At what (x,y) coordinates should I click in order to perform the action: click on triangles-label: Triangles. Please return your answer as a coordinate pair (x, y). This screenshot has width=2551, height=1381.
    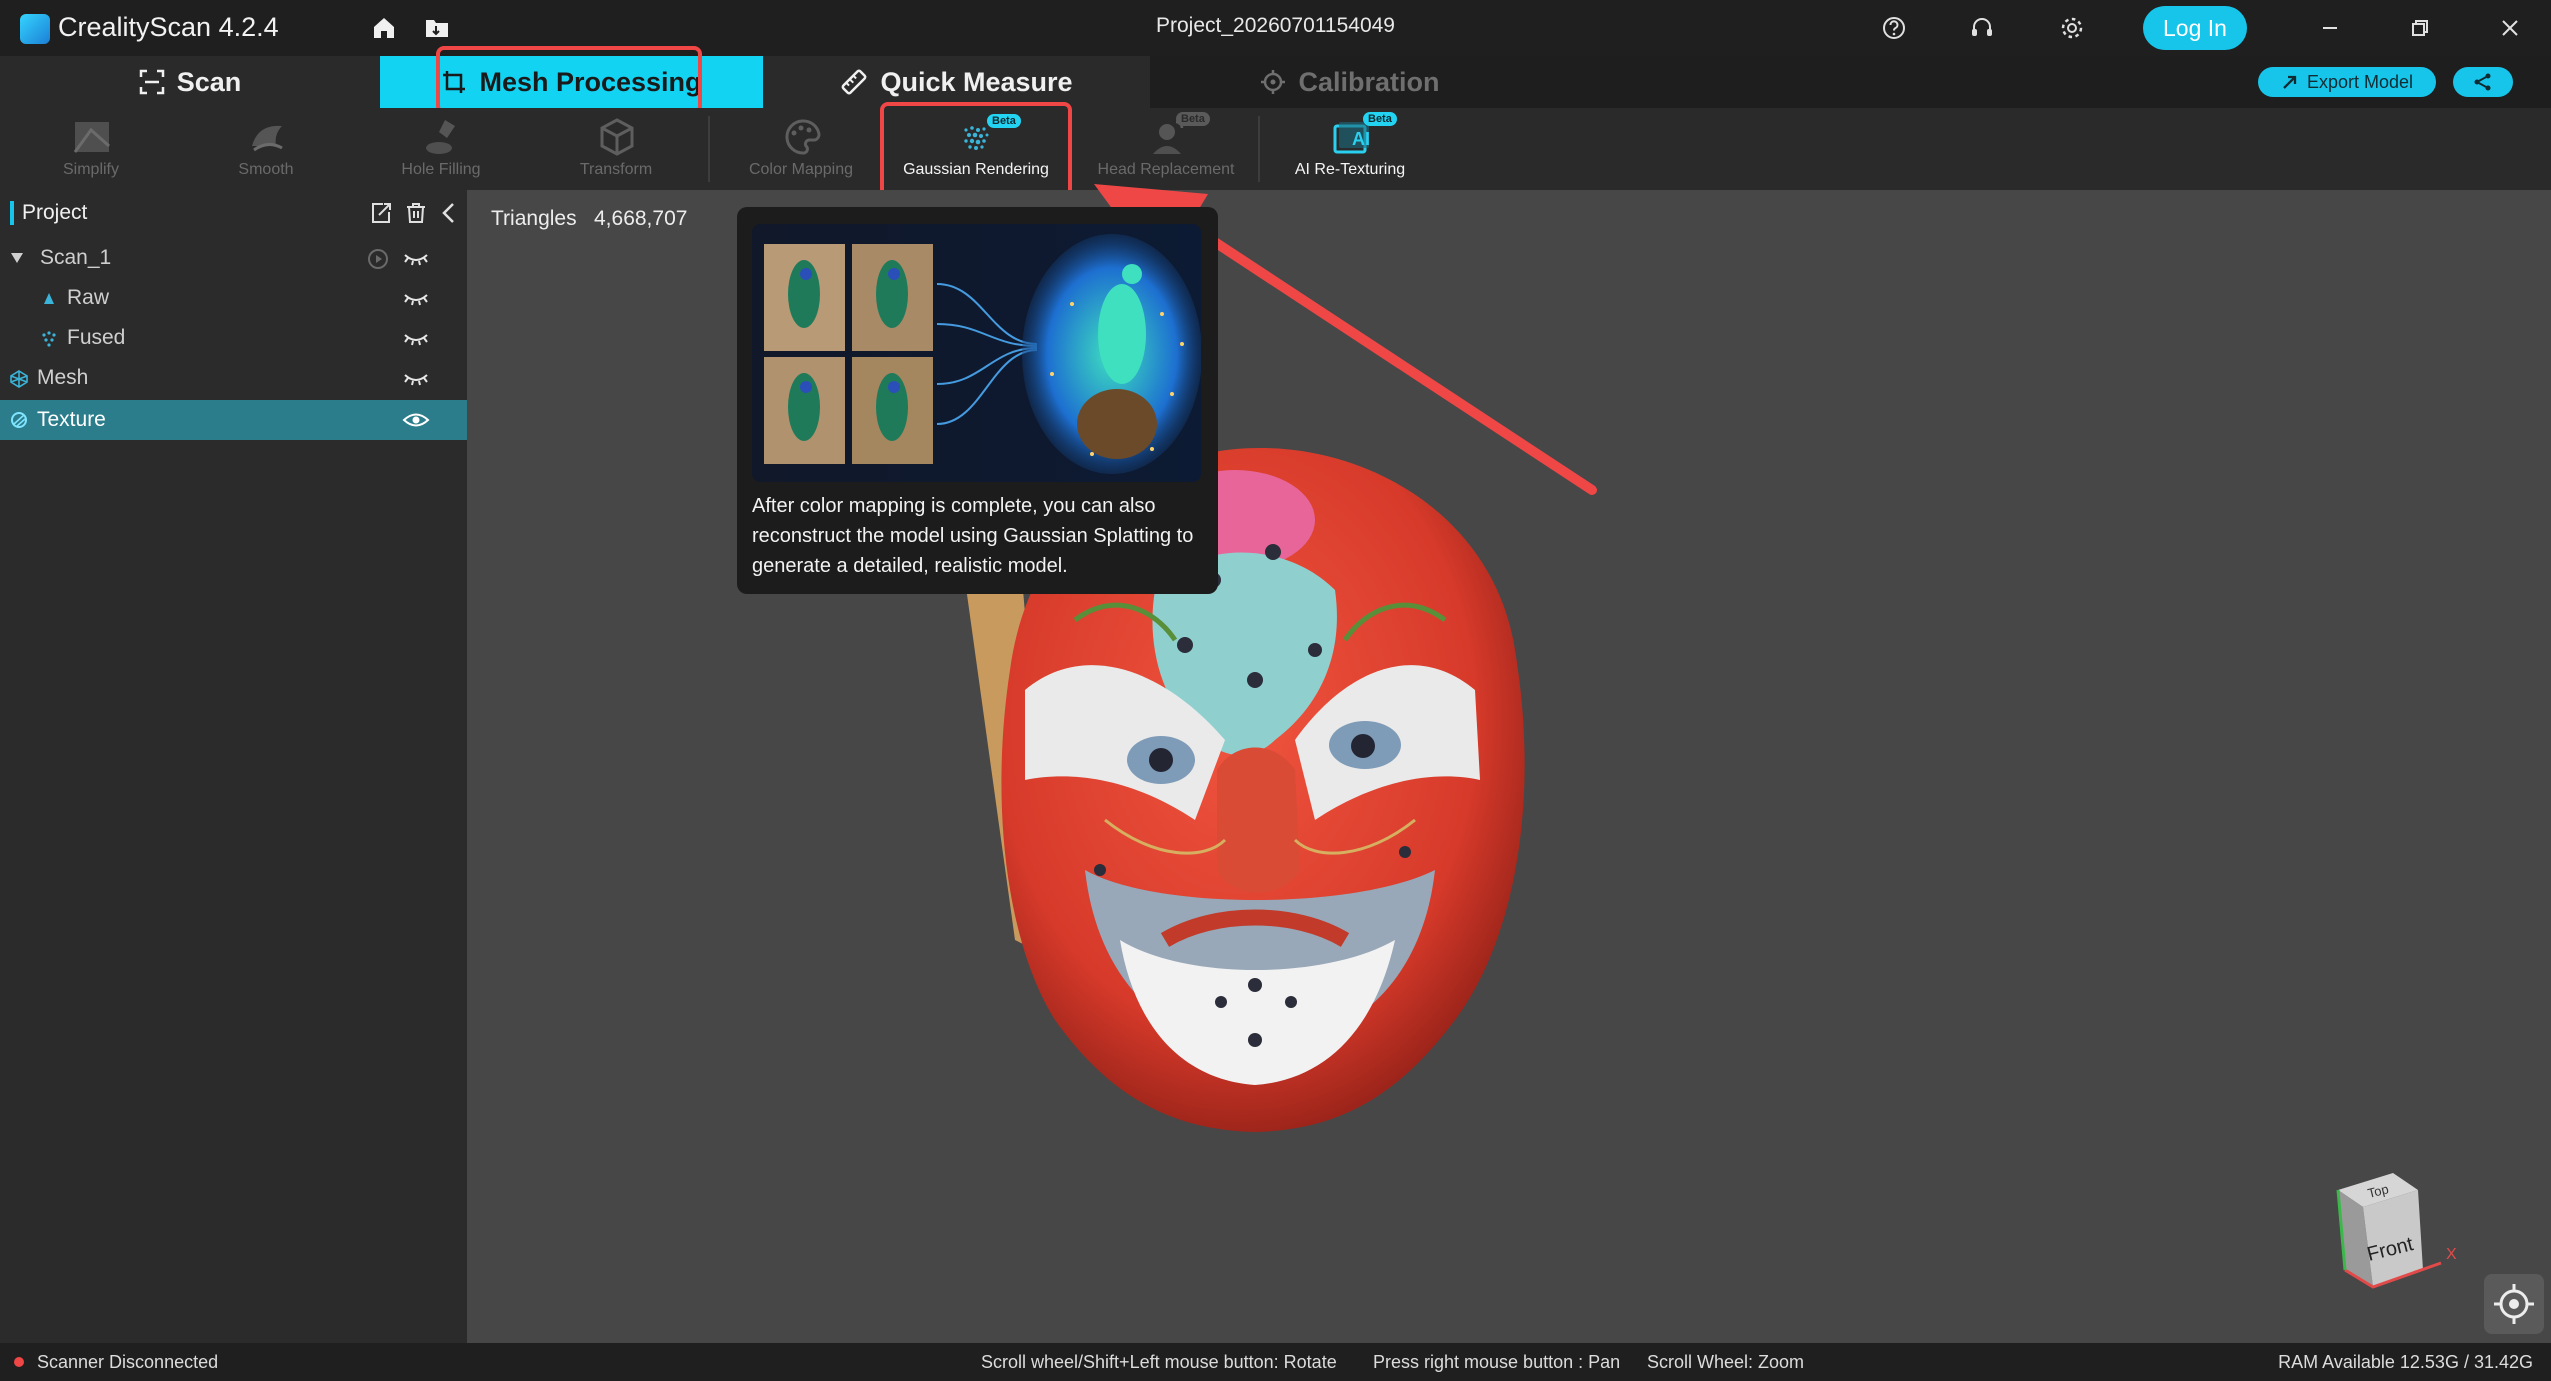
    Looking at the image, I should click on (534, 218).